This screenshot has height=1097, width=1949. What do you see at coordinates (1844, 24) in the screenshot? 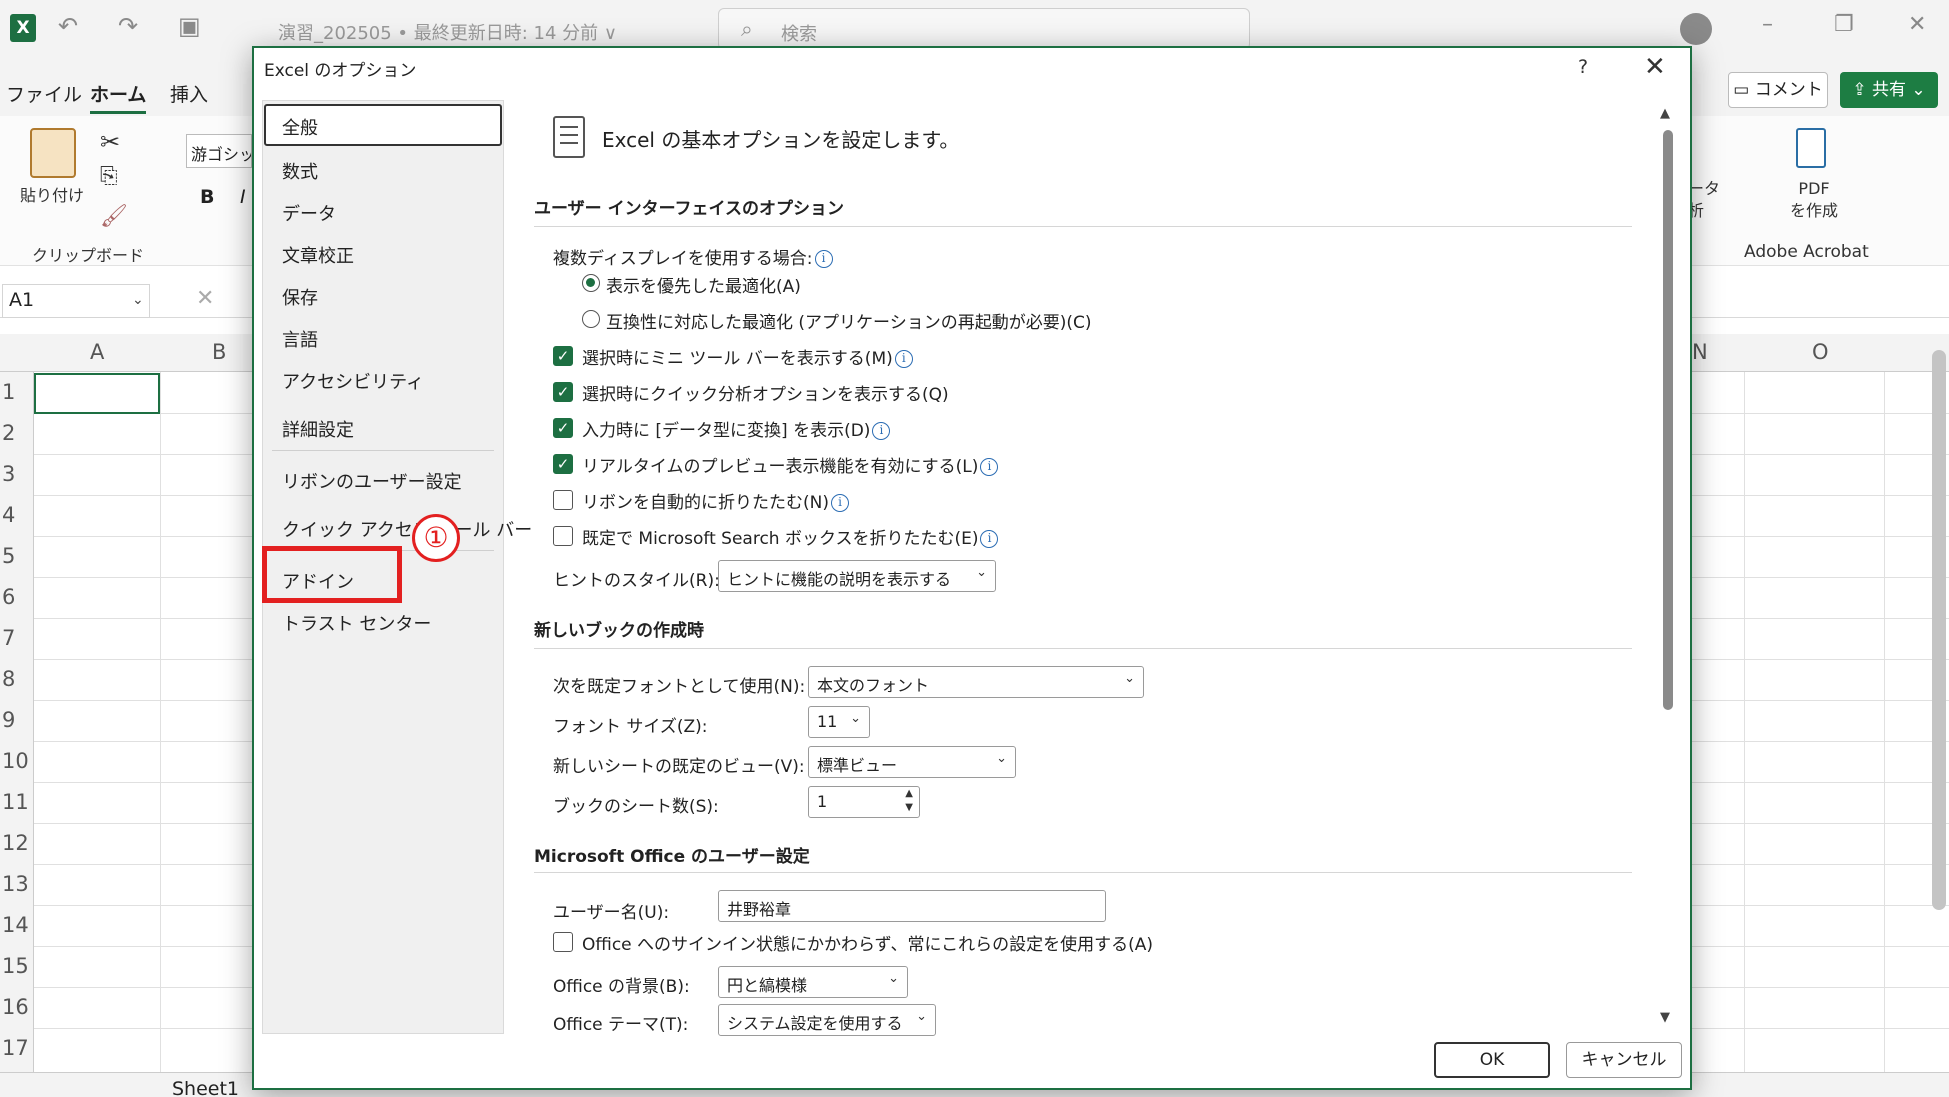
I see `restore-icon: ❐` at bounding box center [1844, 24].